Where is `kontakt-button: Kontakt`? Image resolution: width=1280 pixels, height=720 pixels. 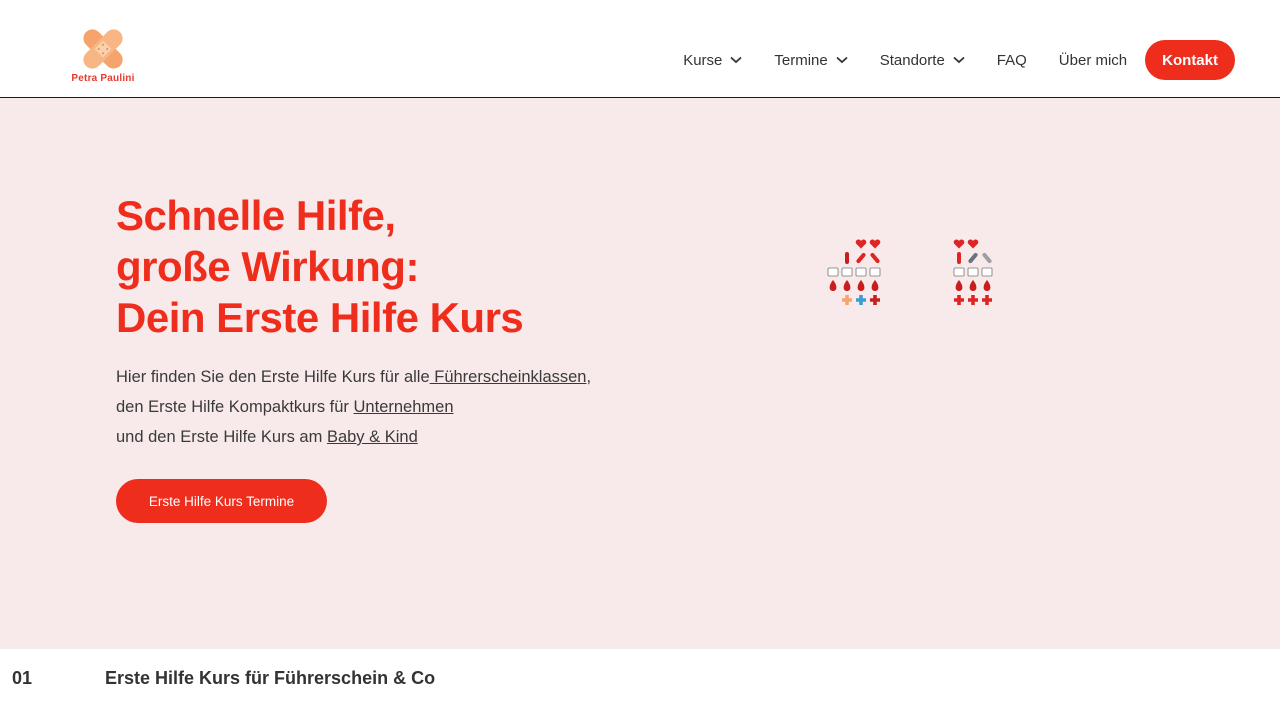
kontakt-button: Kontakt is located at coordinates (1190, 60).